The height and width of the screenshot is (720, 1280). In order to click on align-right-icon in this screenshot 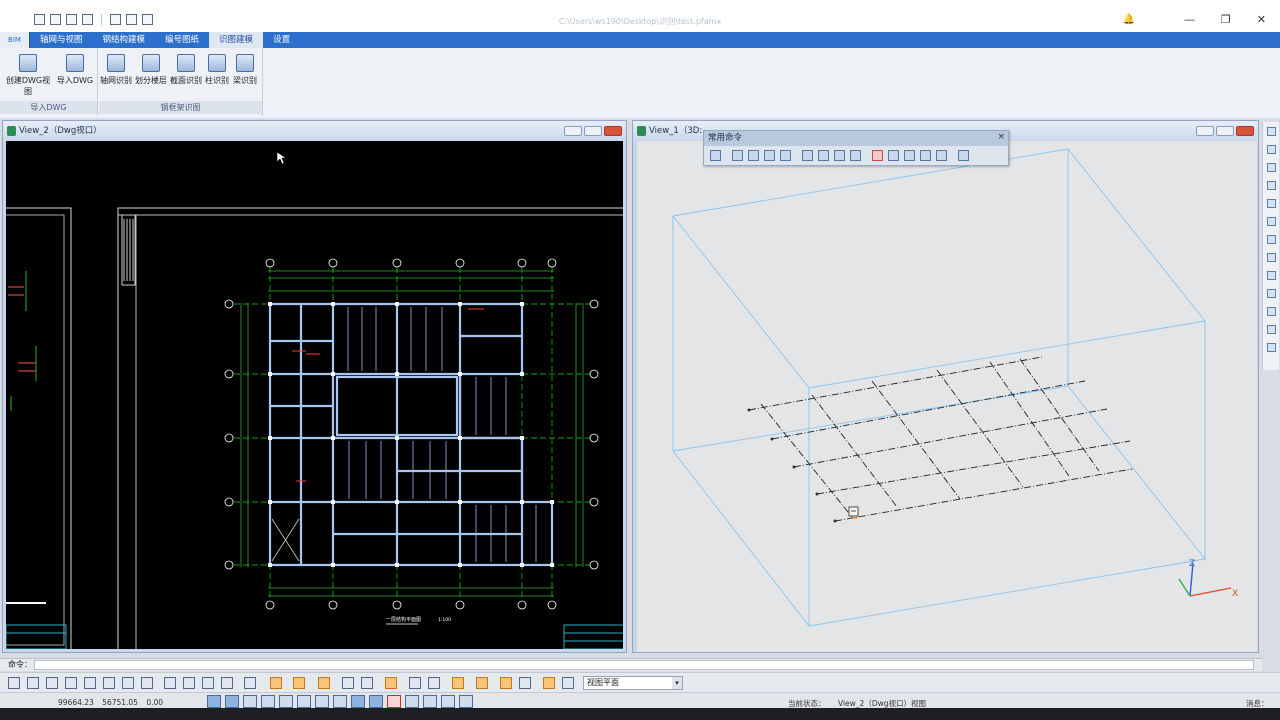, I will do `click(909, 155)`.